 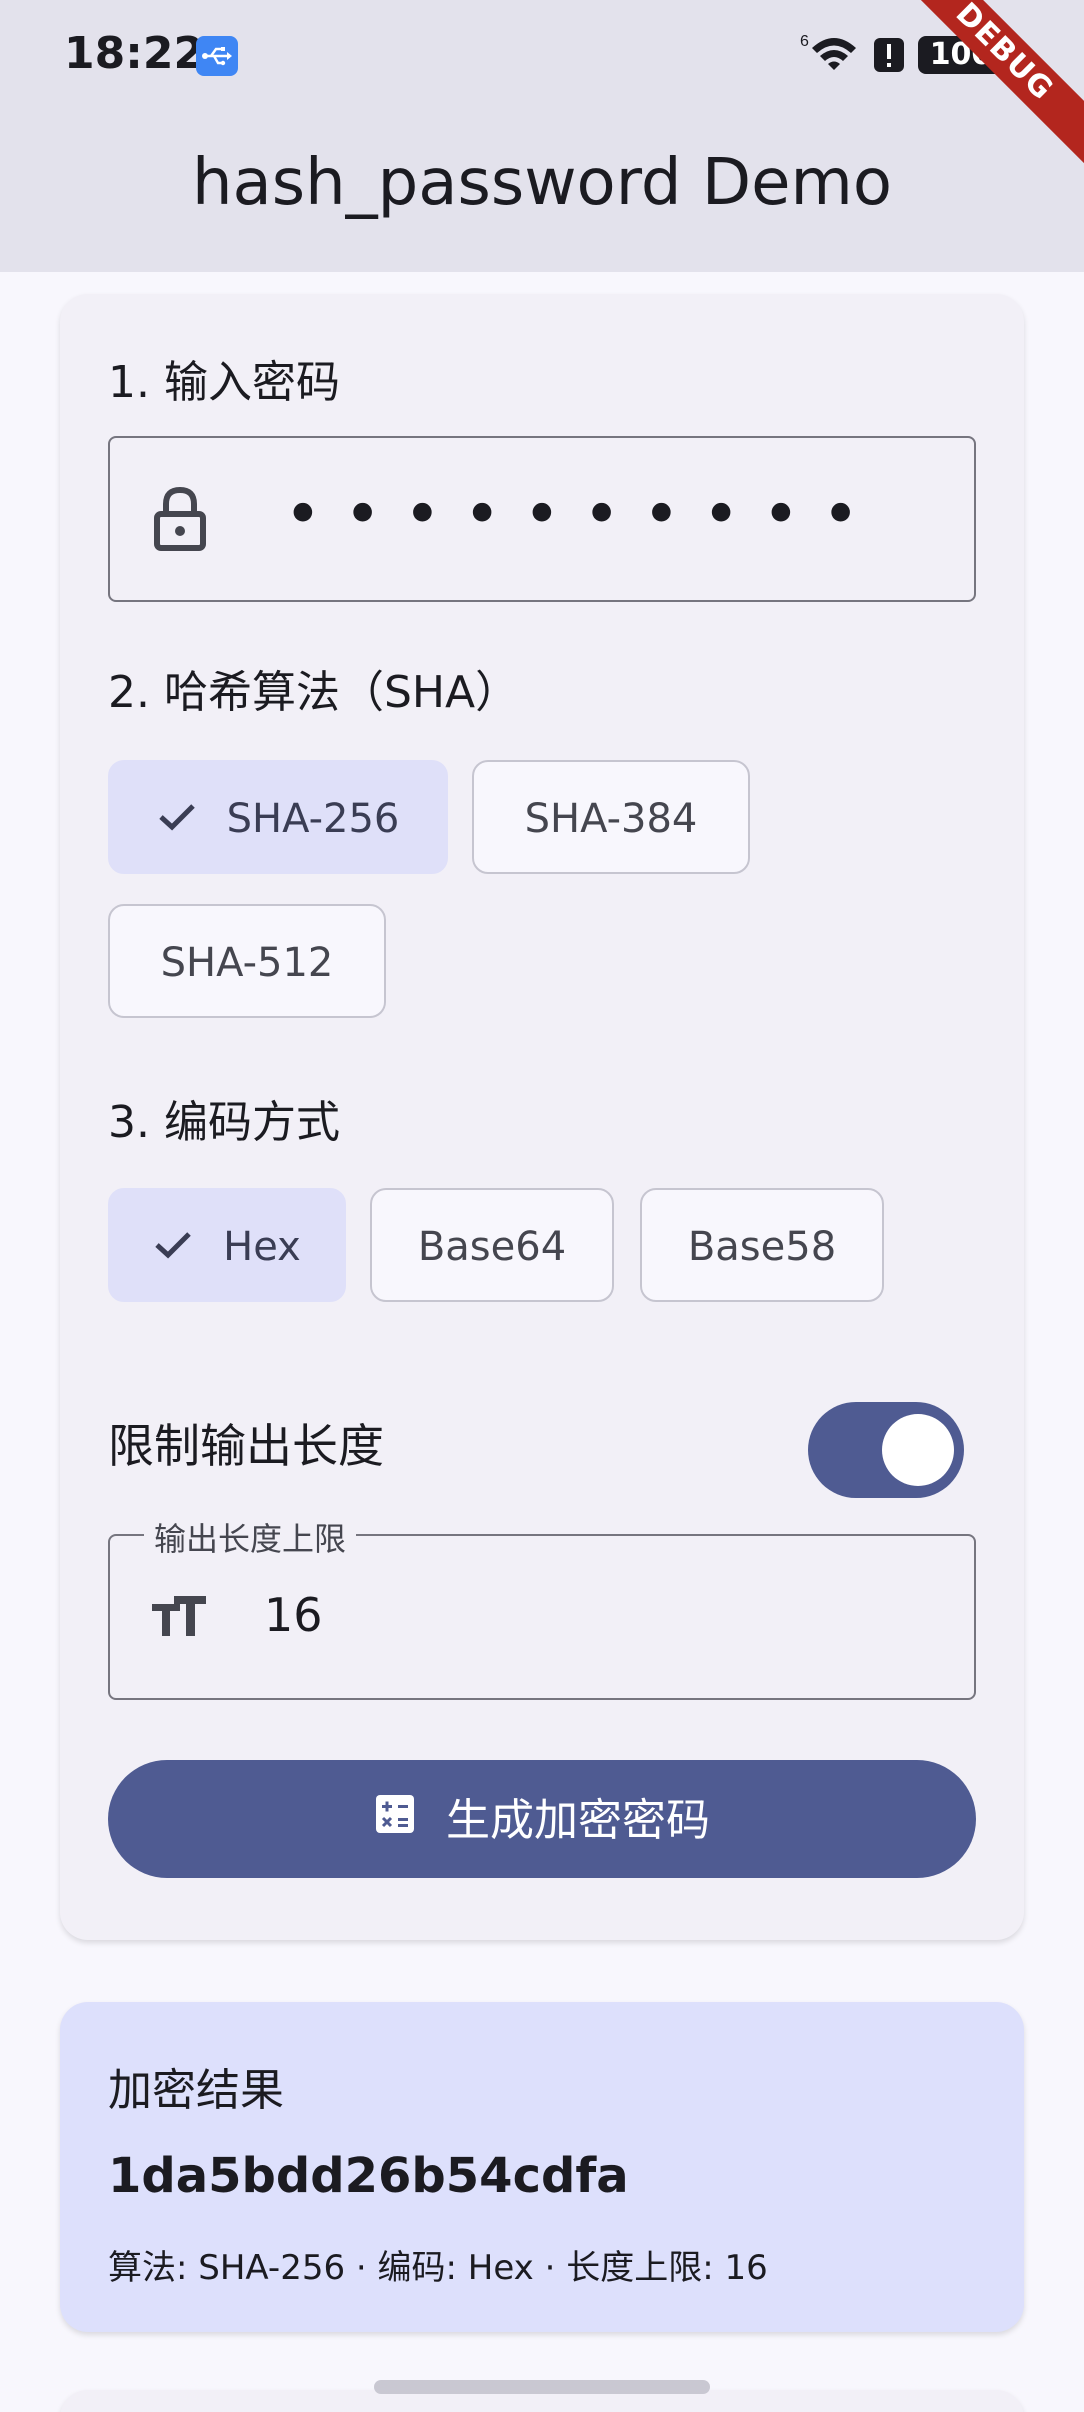 I want to click on password-mask: ••••••••••, so click(x=583, y=515).